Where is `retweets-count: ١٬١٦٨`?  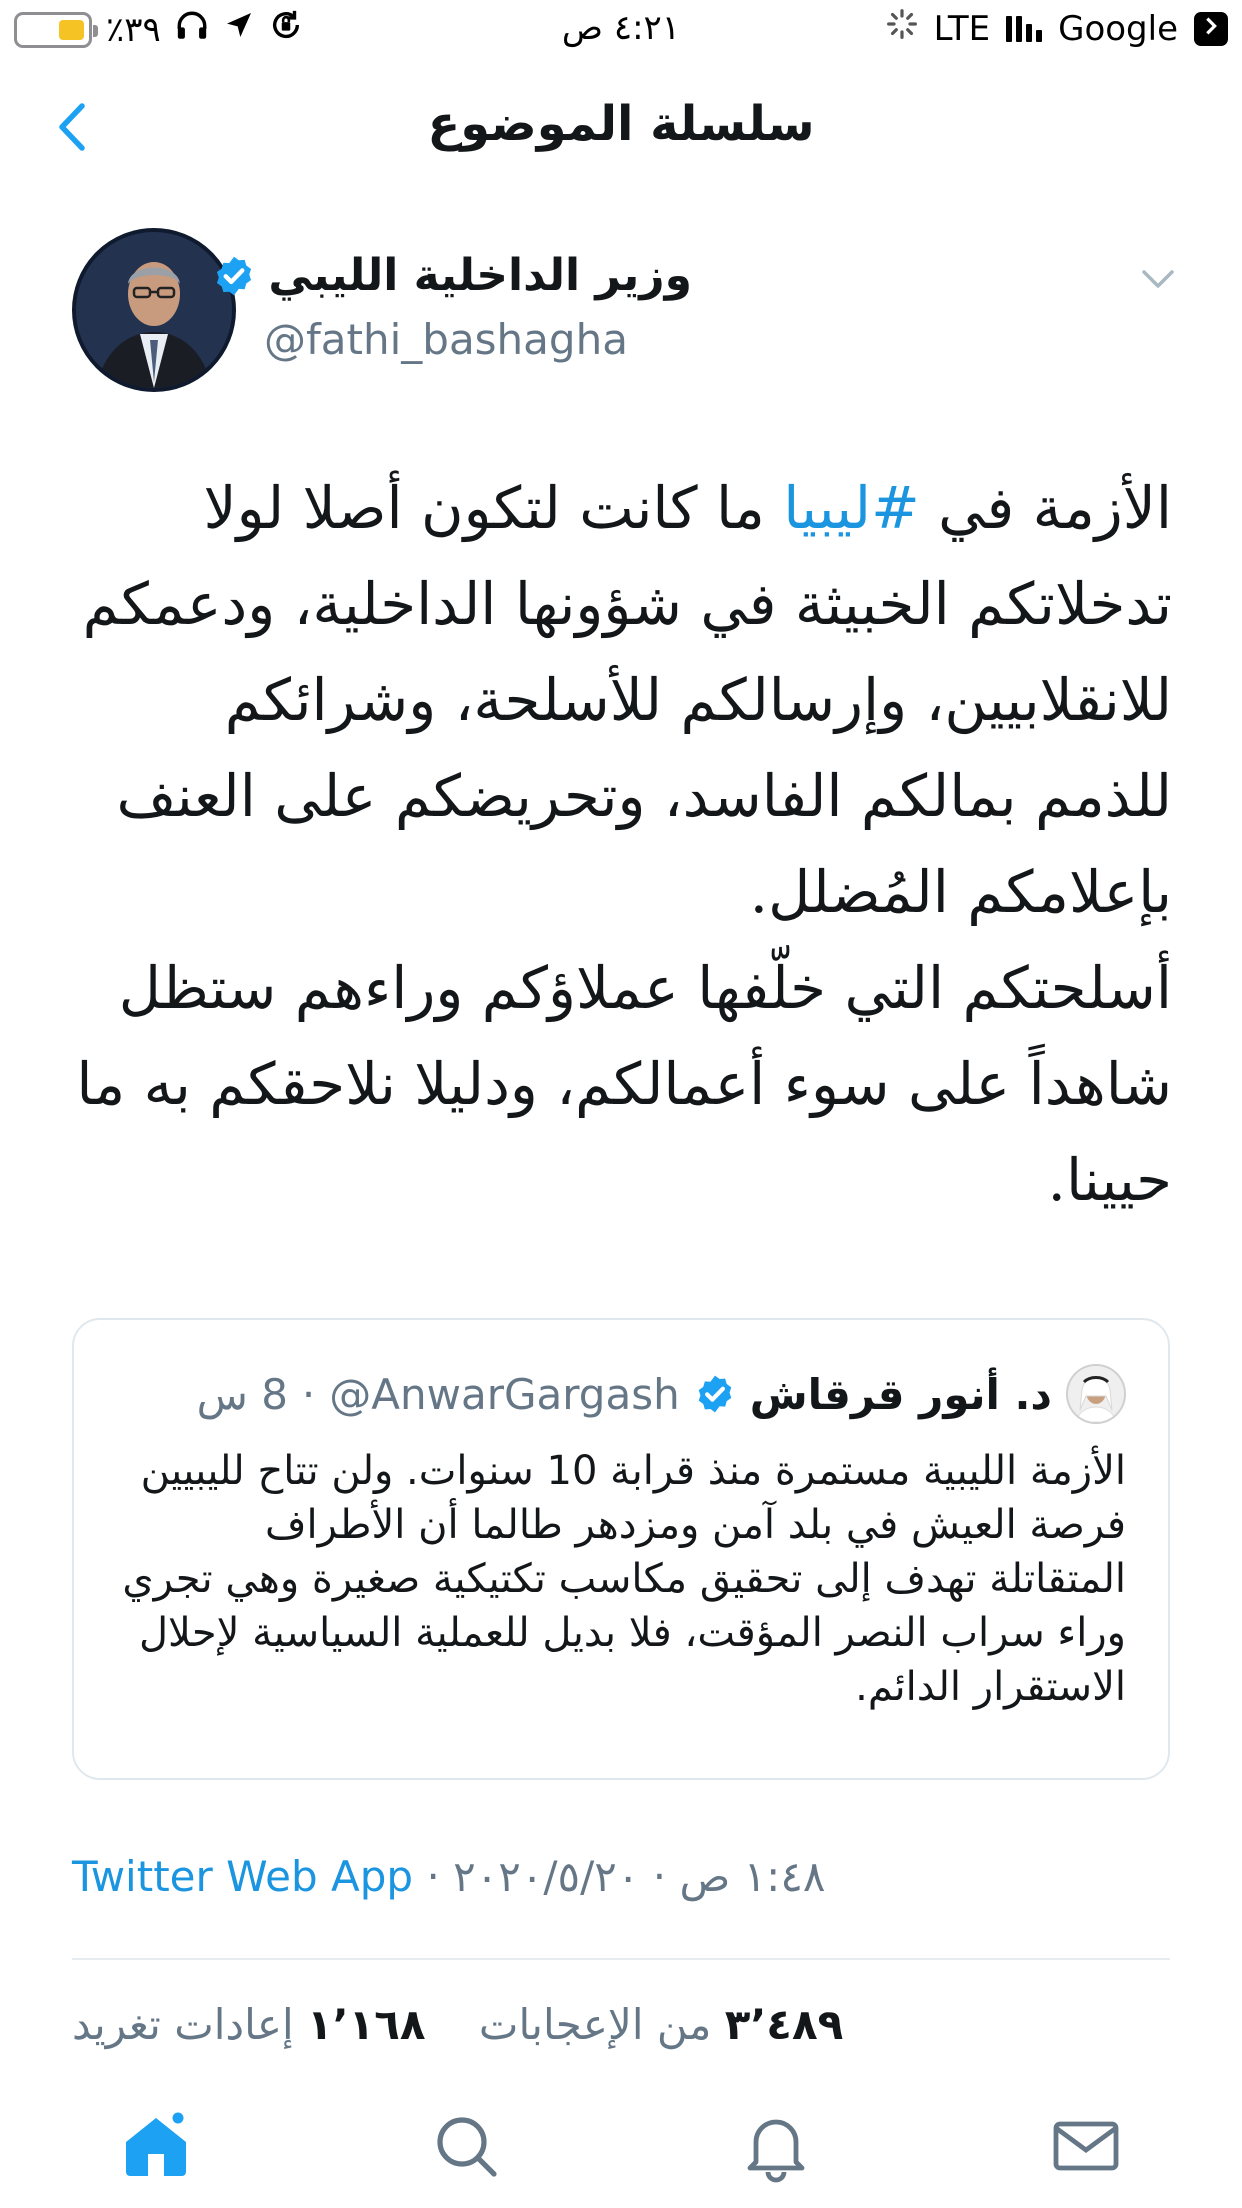
retweets-count: ١٬١٦٨ is located at coordinates (366, 2024).